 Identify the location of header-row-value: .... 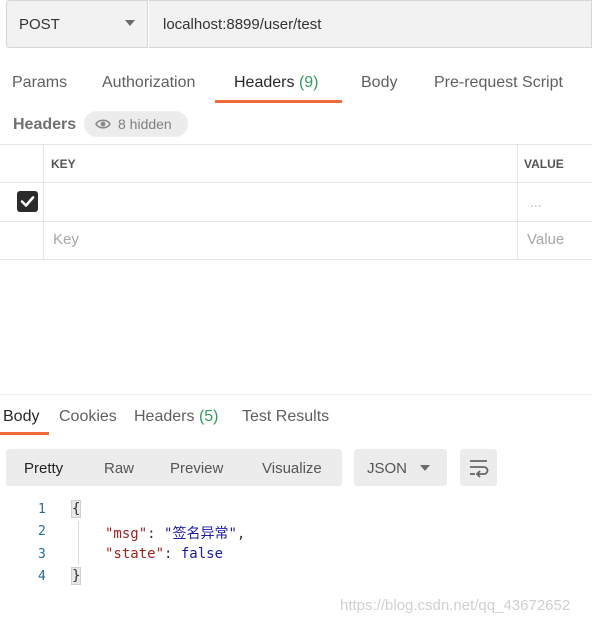
(536, 202).